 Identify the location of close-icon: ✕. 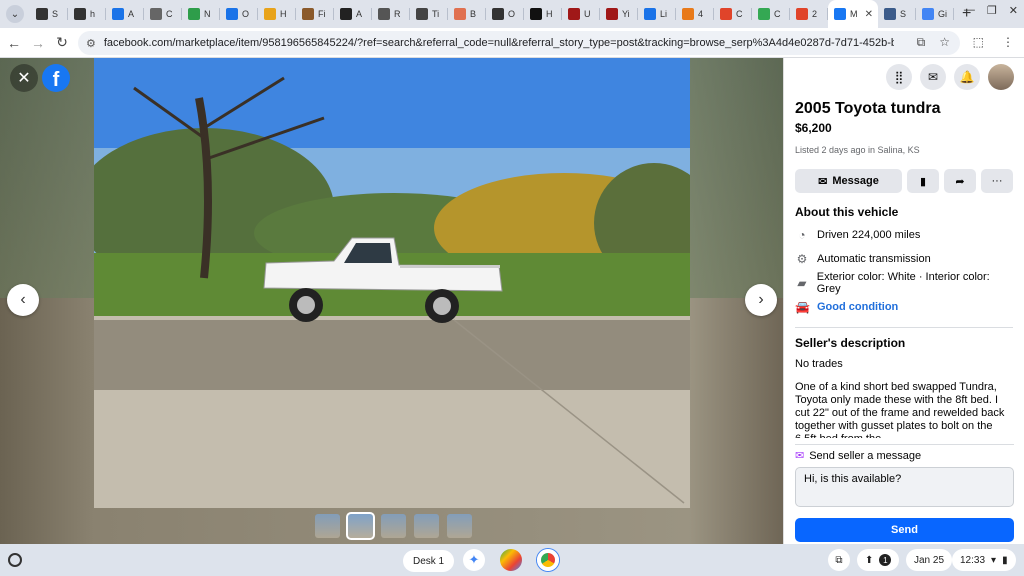
(24, 78).